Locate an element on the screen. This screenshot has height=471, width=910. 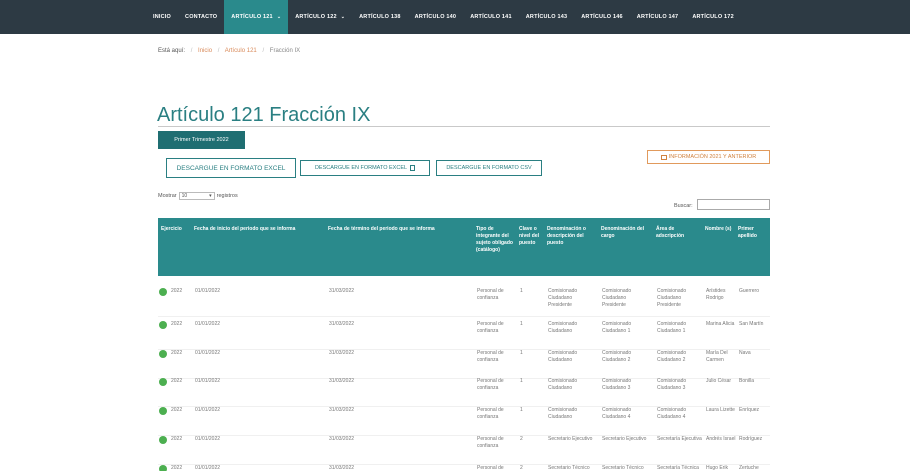
cell-denominacion-cargo: Secretario Técnico is located at coordinates (623, 468).